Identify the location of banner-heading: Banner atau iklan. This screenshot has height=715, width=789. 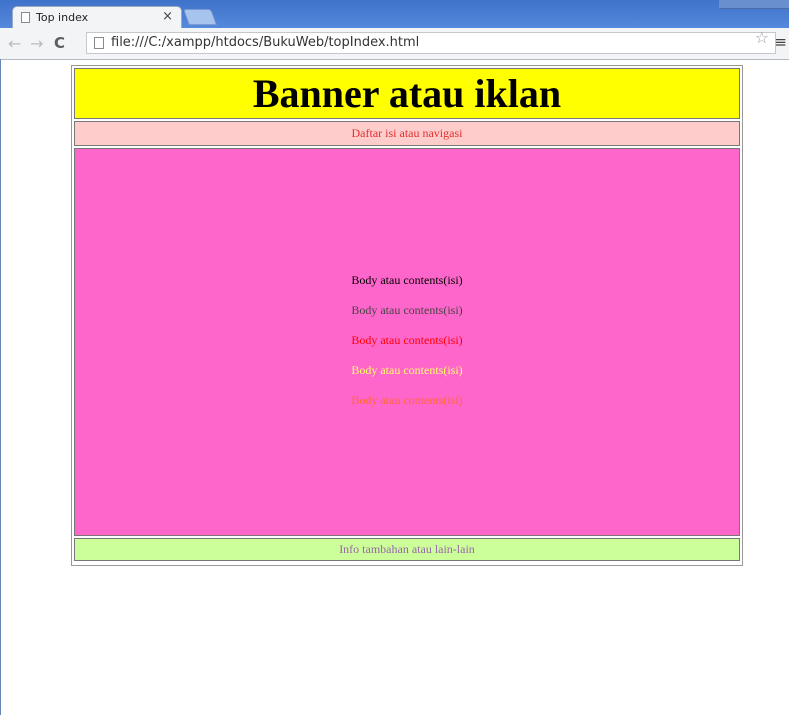
(407, 93).